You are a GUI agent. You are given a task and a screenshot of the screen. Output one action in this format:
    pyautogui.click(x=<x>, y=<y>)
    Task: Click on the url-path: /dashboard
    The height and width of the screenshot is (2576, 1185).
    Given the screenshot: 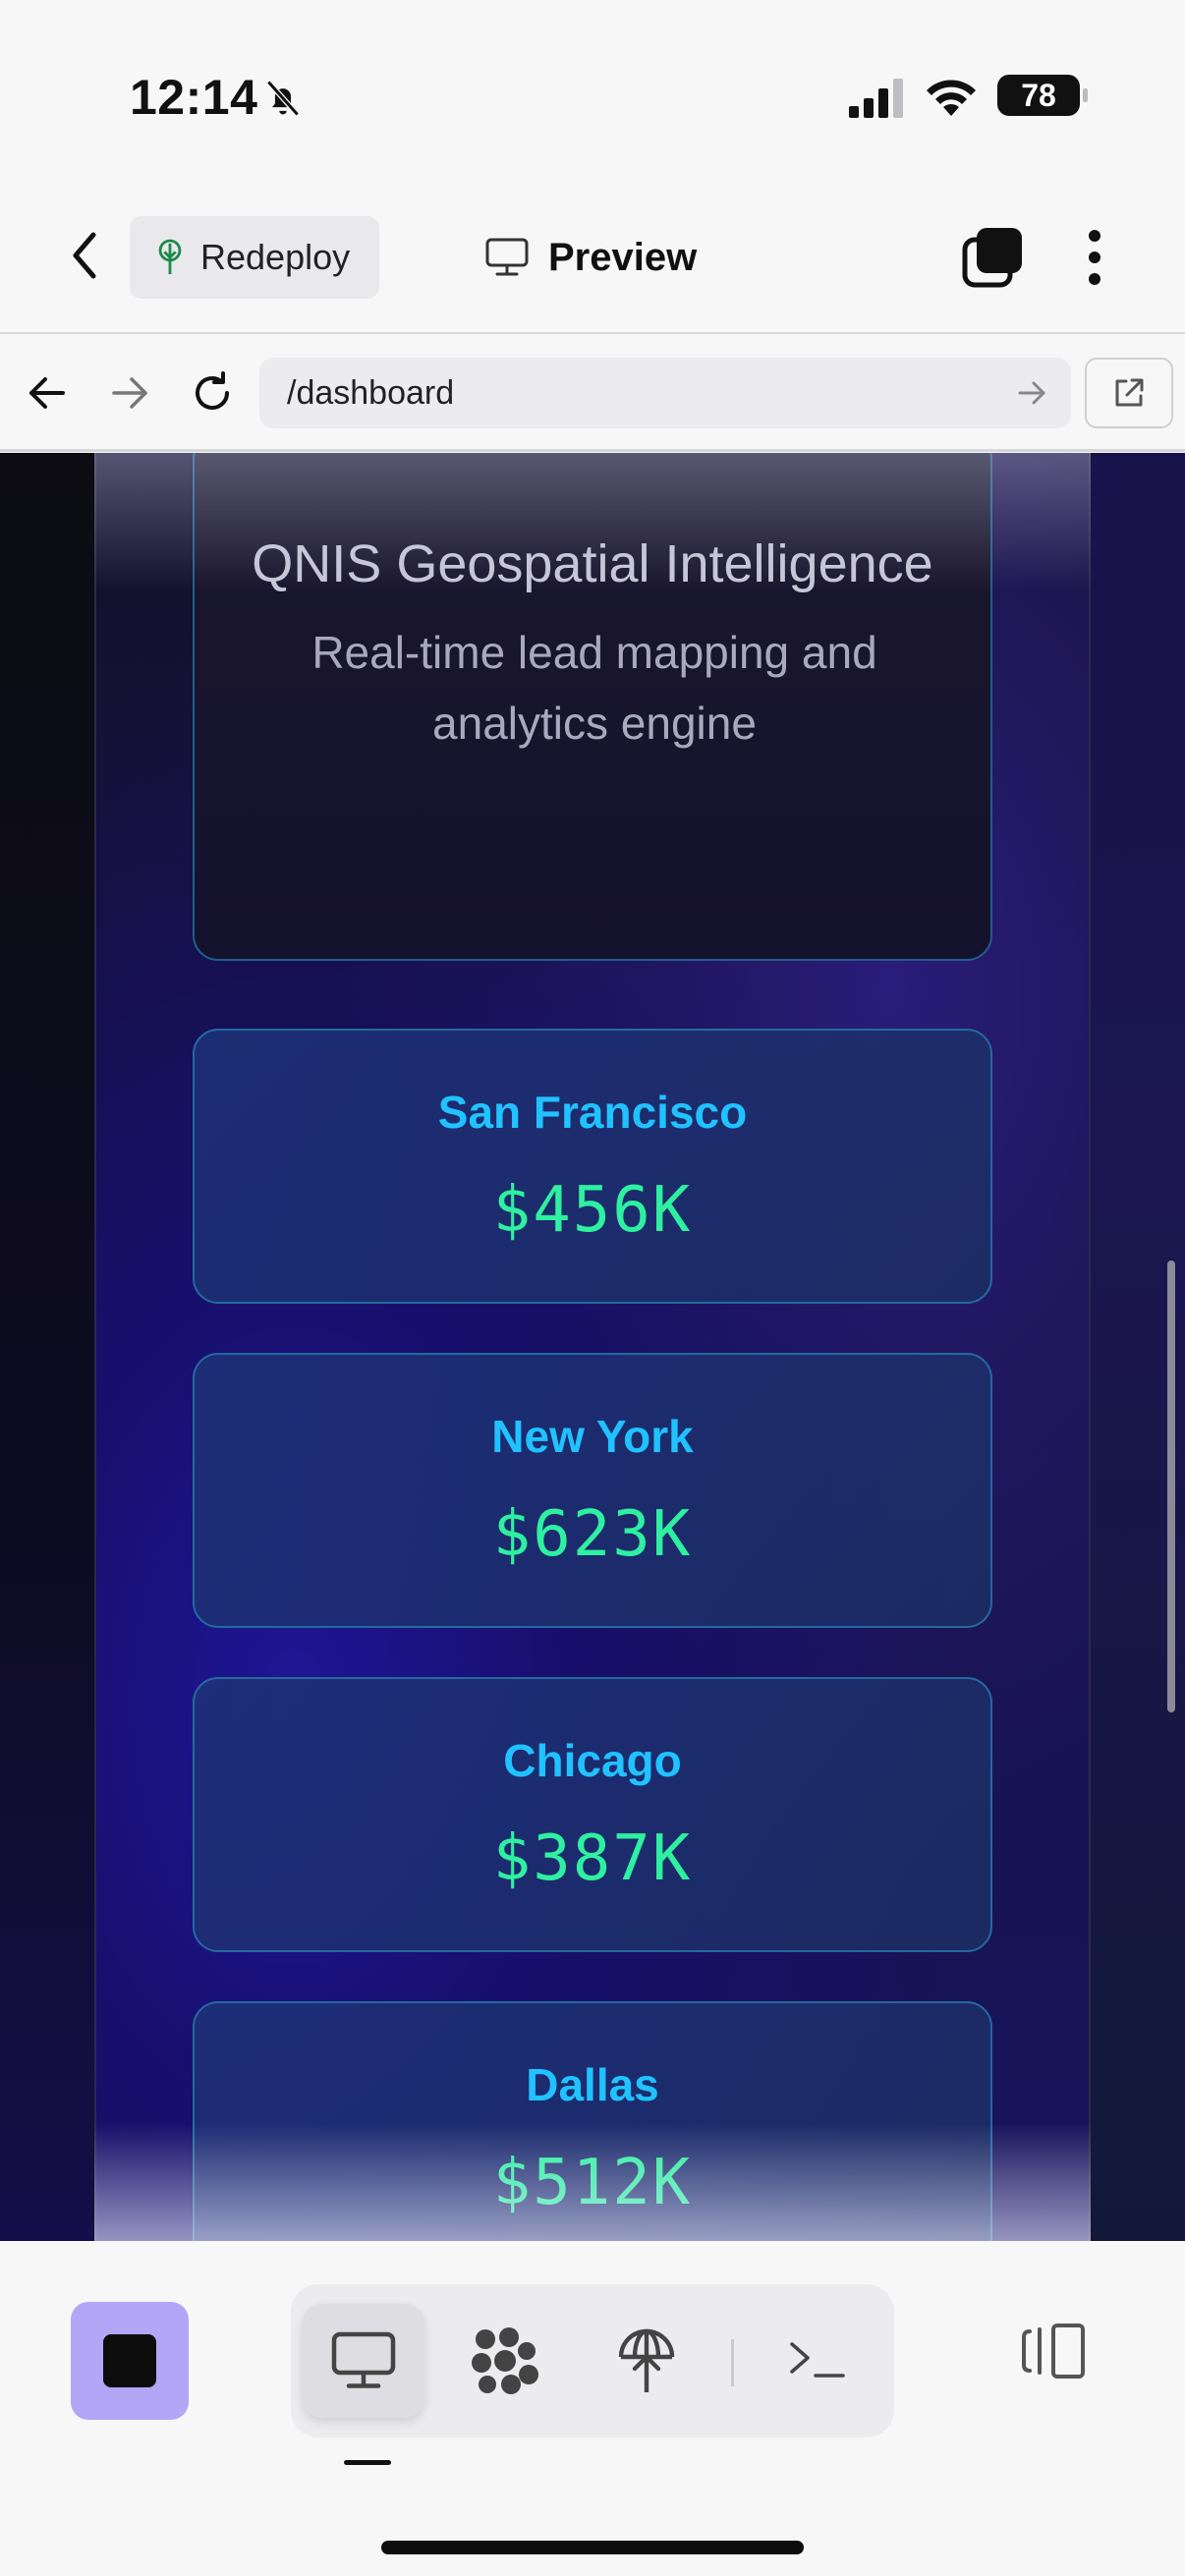 What is the action you would take?
    pyautogui.click(x=371, y=392)
    